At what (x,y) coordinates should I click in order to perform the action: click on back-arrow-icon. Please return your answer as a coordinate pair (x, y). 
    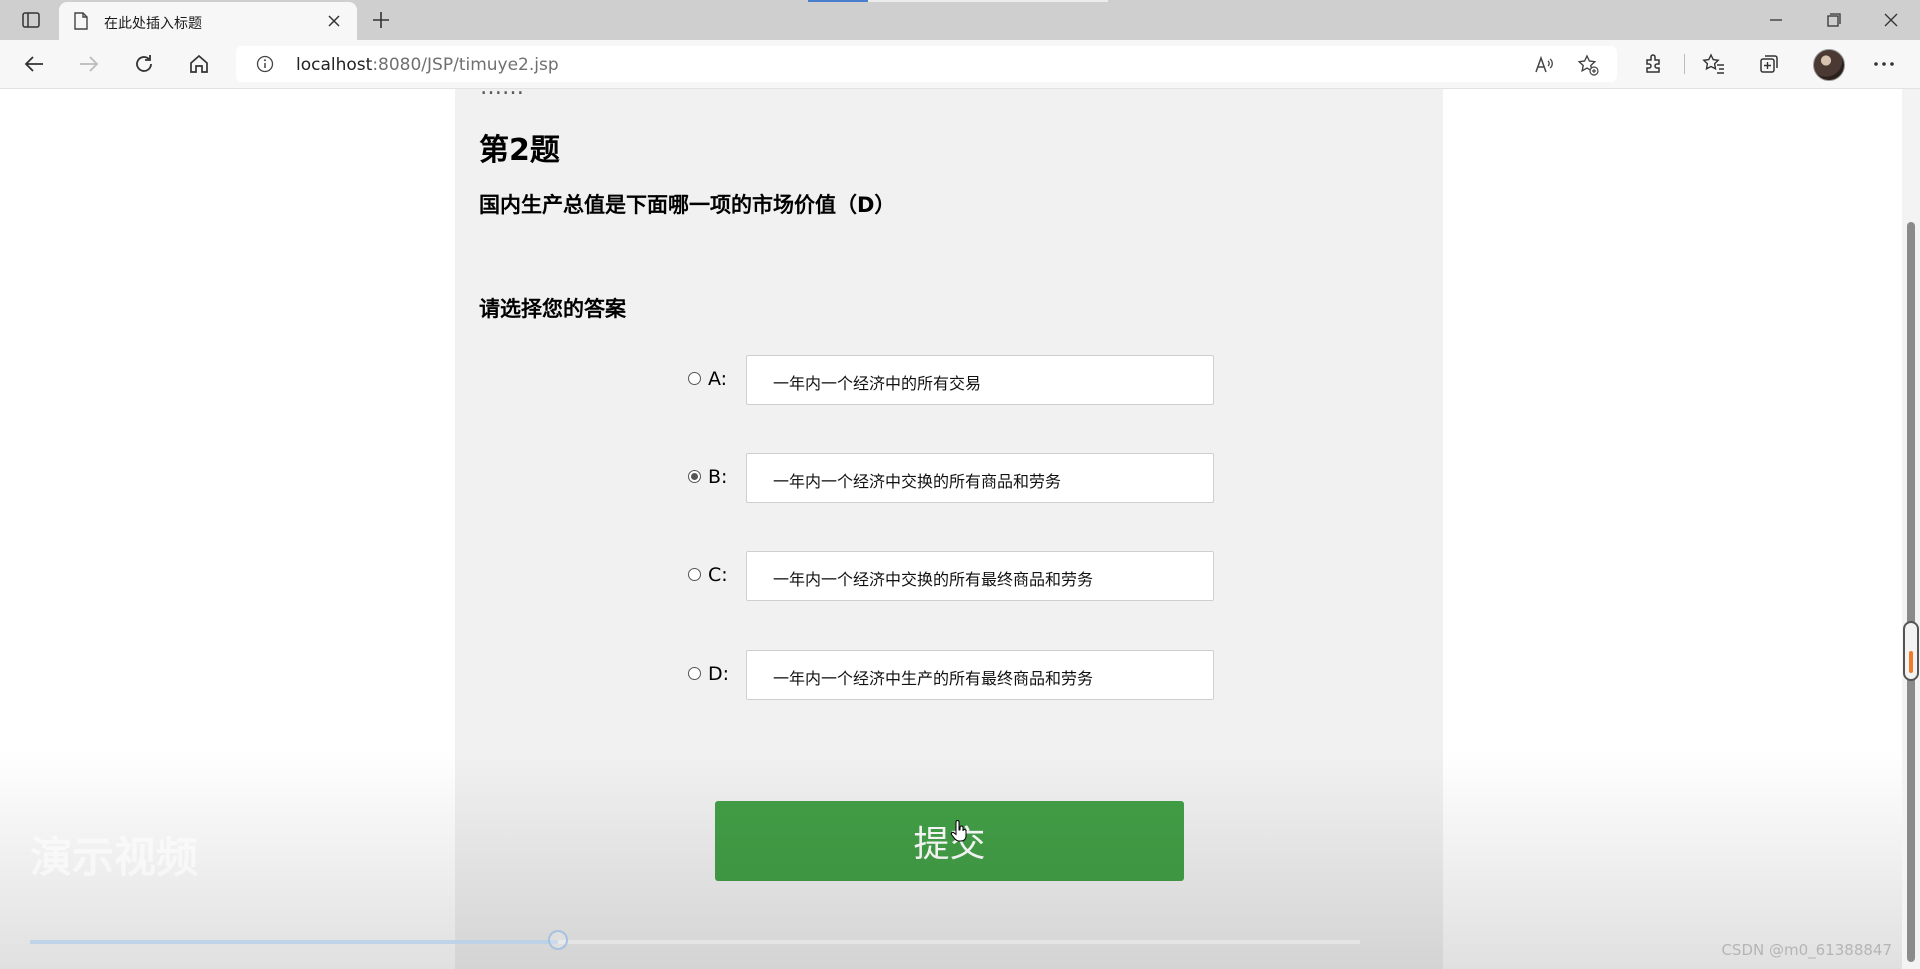
    Looking at the image, I should click on (34, 64).